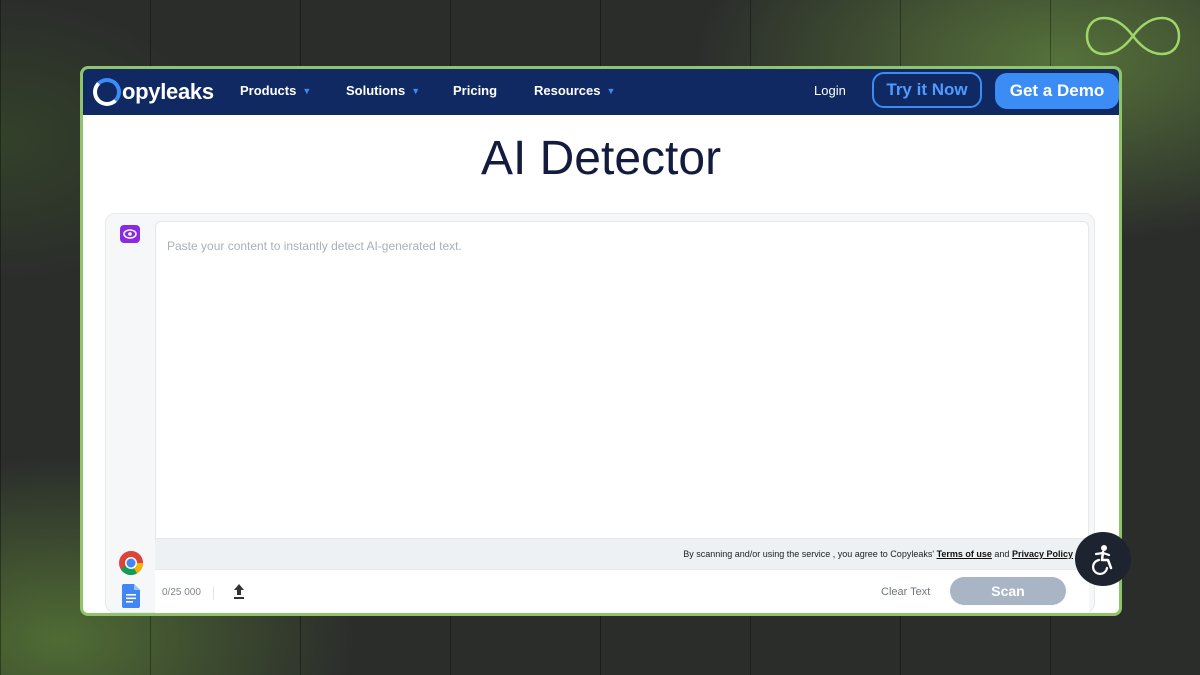 Image resolution: width=1200 pixels, height=675 pixels. Describe the element at coordinates (107, 92) in the screenshot. I see `logo-c-mark` at that location.